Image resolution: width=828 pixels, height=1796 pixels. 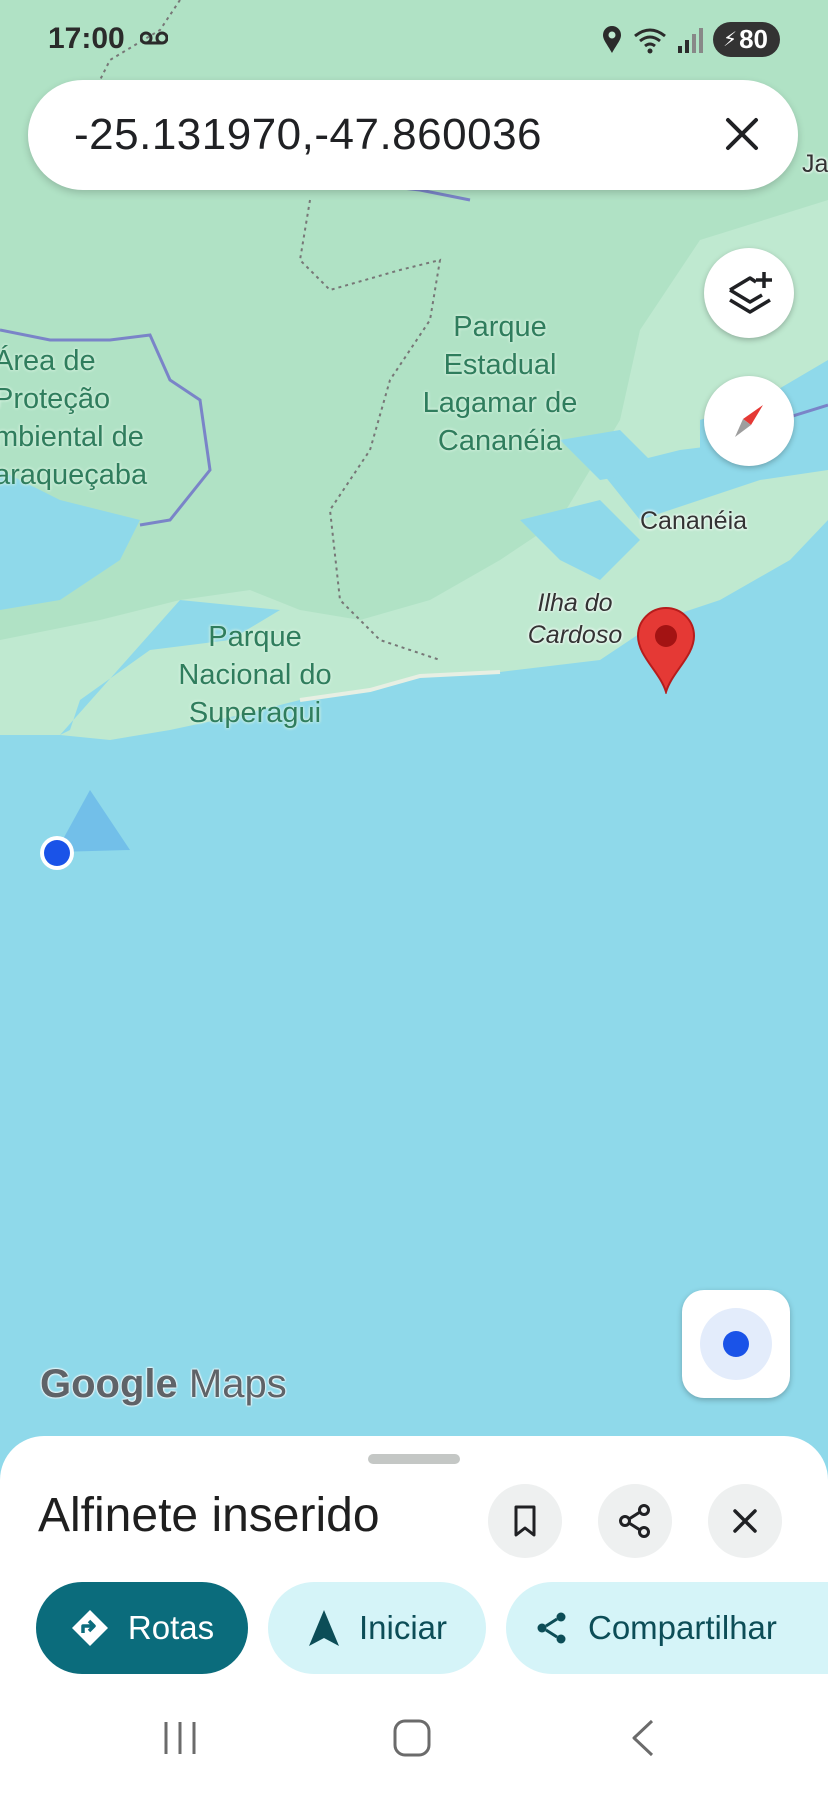 What do you see at coordinates (694, 521) in the screenshot?
I see `label-cananeia: Cananéia` at bounding box center [694, 521].